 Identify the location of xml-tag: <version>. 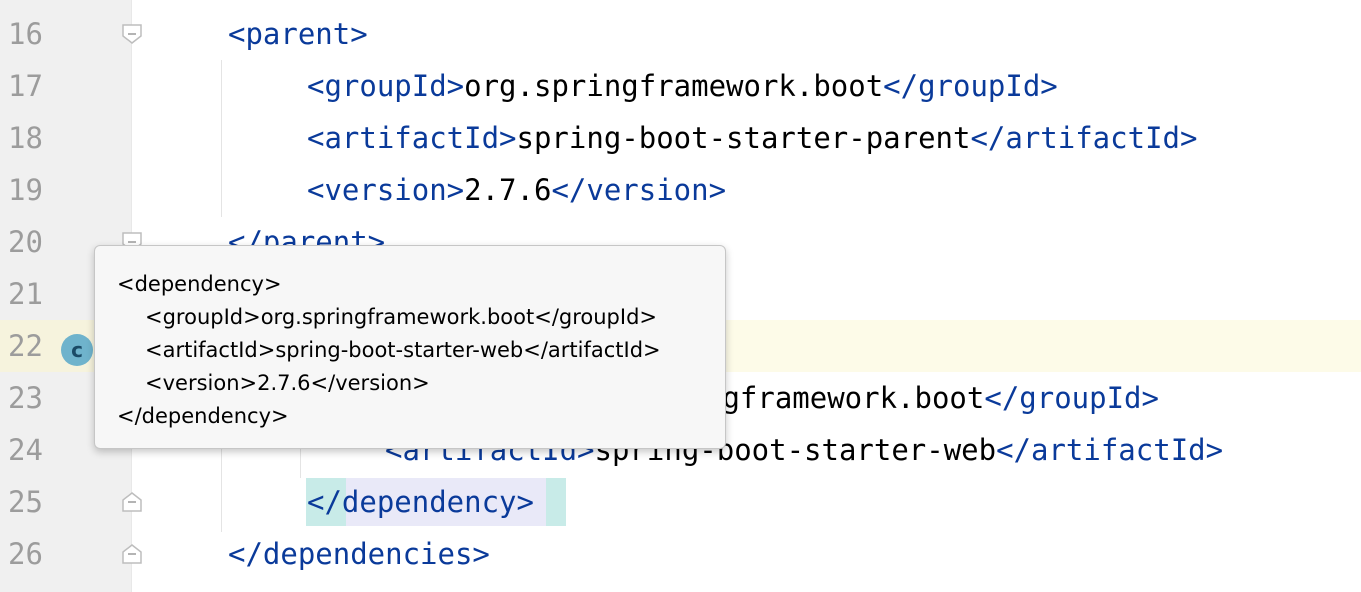
(386, 190).